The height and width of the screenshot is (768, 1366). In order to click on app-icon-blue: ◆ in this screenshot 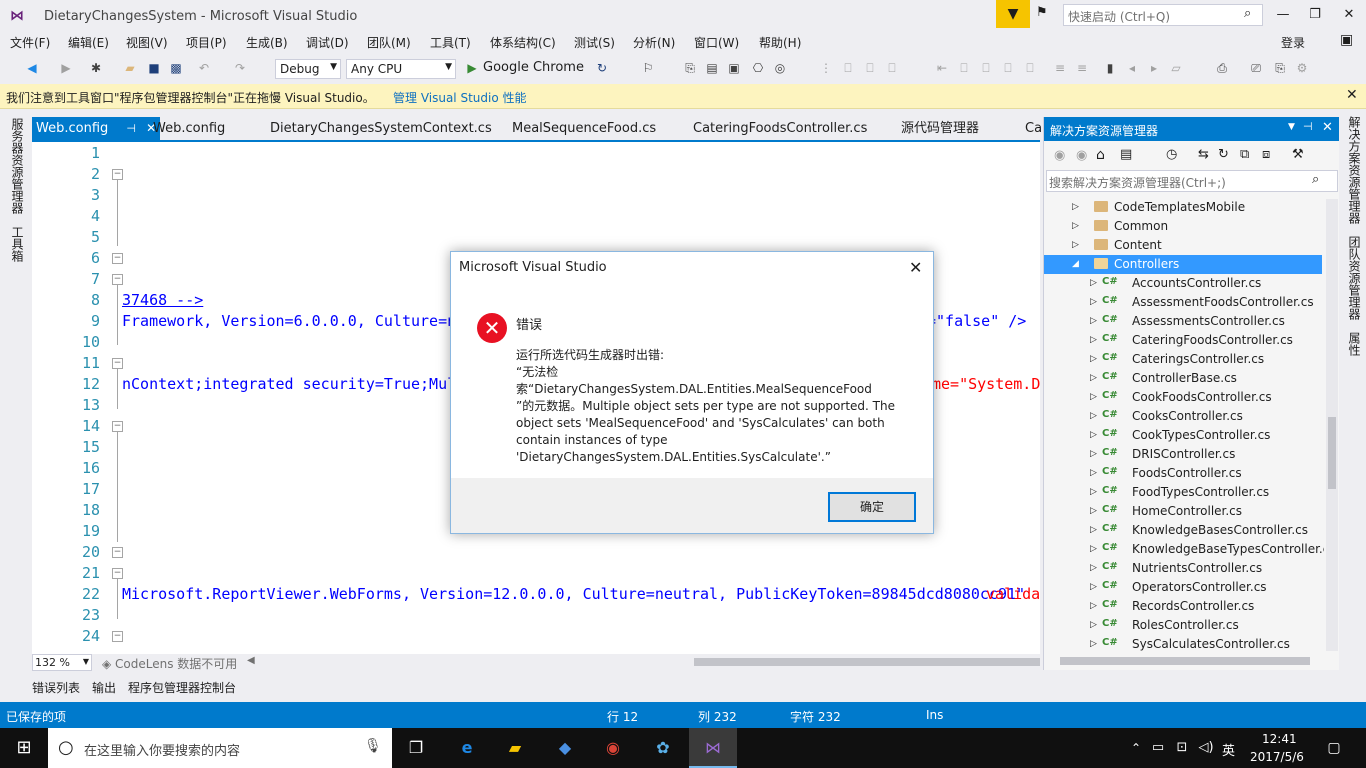, I will do `click(565, 748)`.